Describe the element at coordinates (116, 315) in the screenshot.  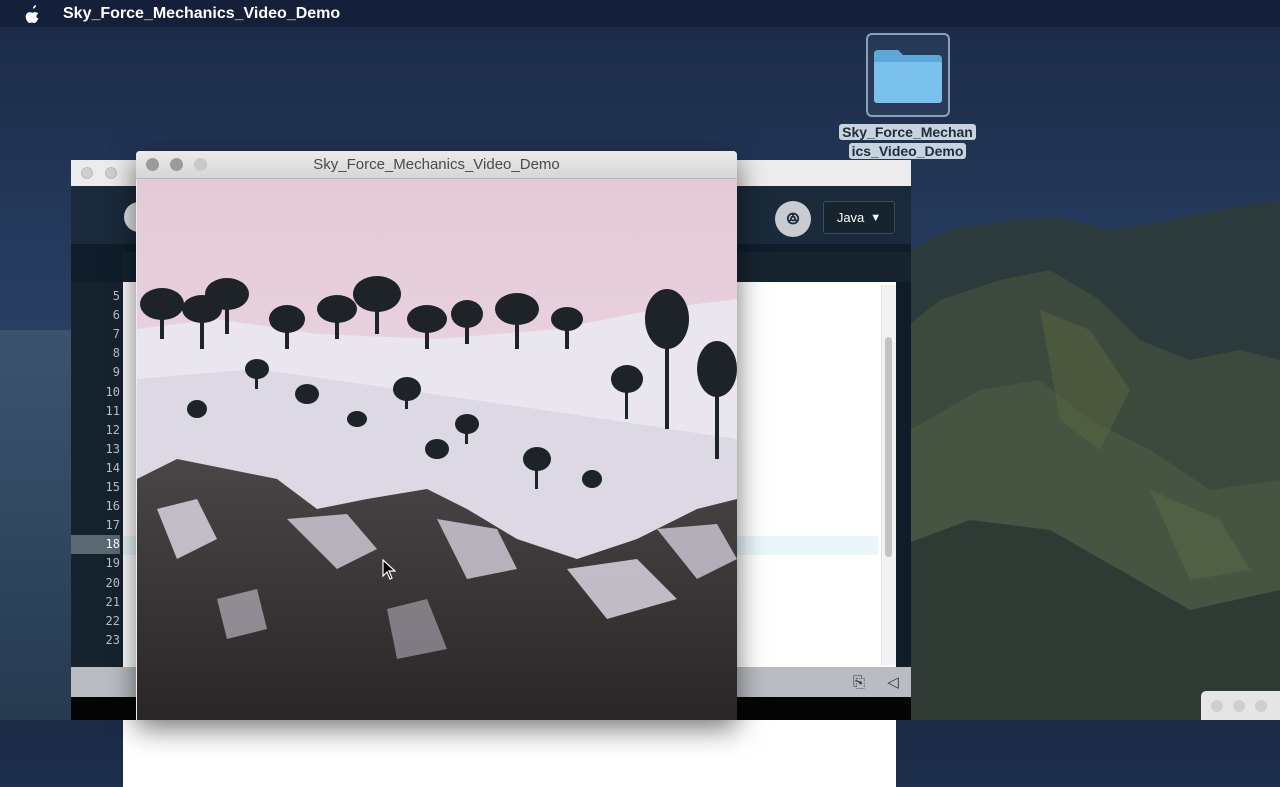
I see `line-number: 6` at that location.